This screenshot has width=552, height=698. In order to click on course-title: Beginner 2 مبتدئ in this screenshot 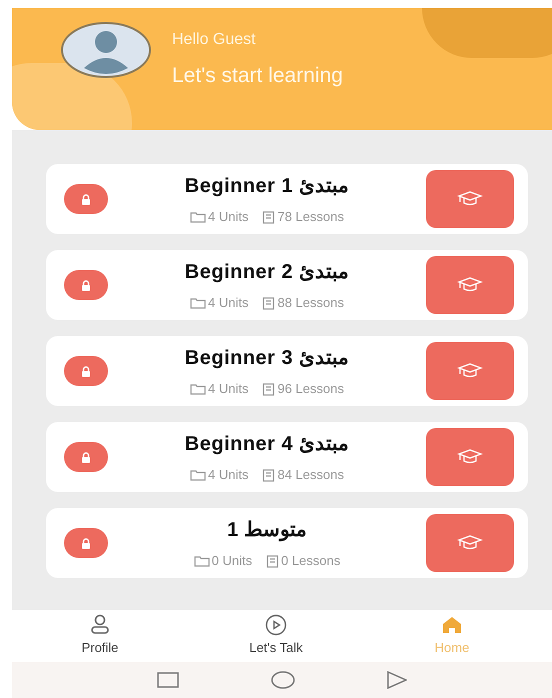, I will do `click(267, 273)`.